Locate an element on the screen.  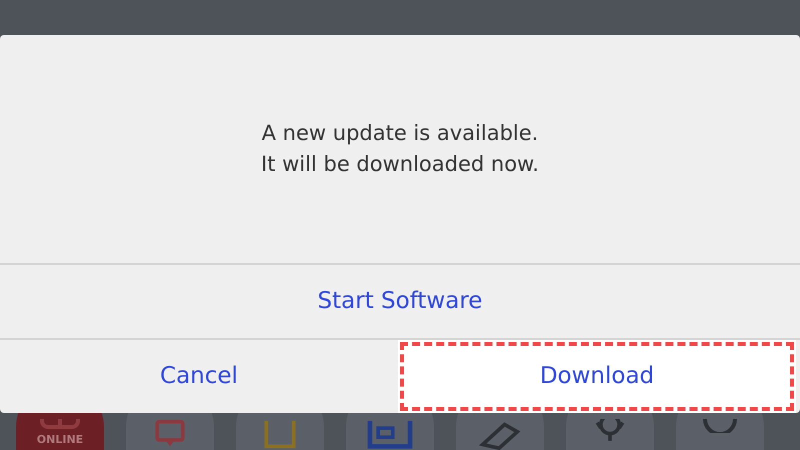
download-button: Download is located at coordinates (597, 376).